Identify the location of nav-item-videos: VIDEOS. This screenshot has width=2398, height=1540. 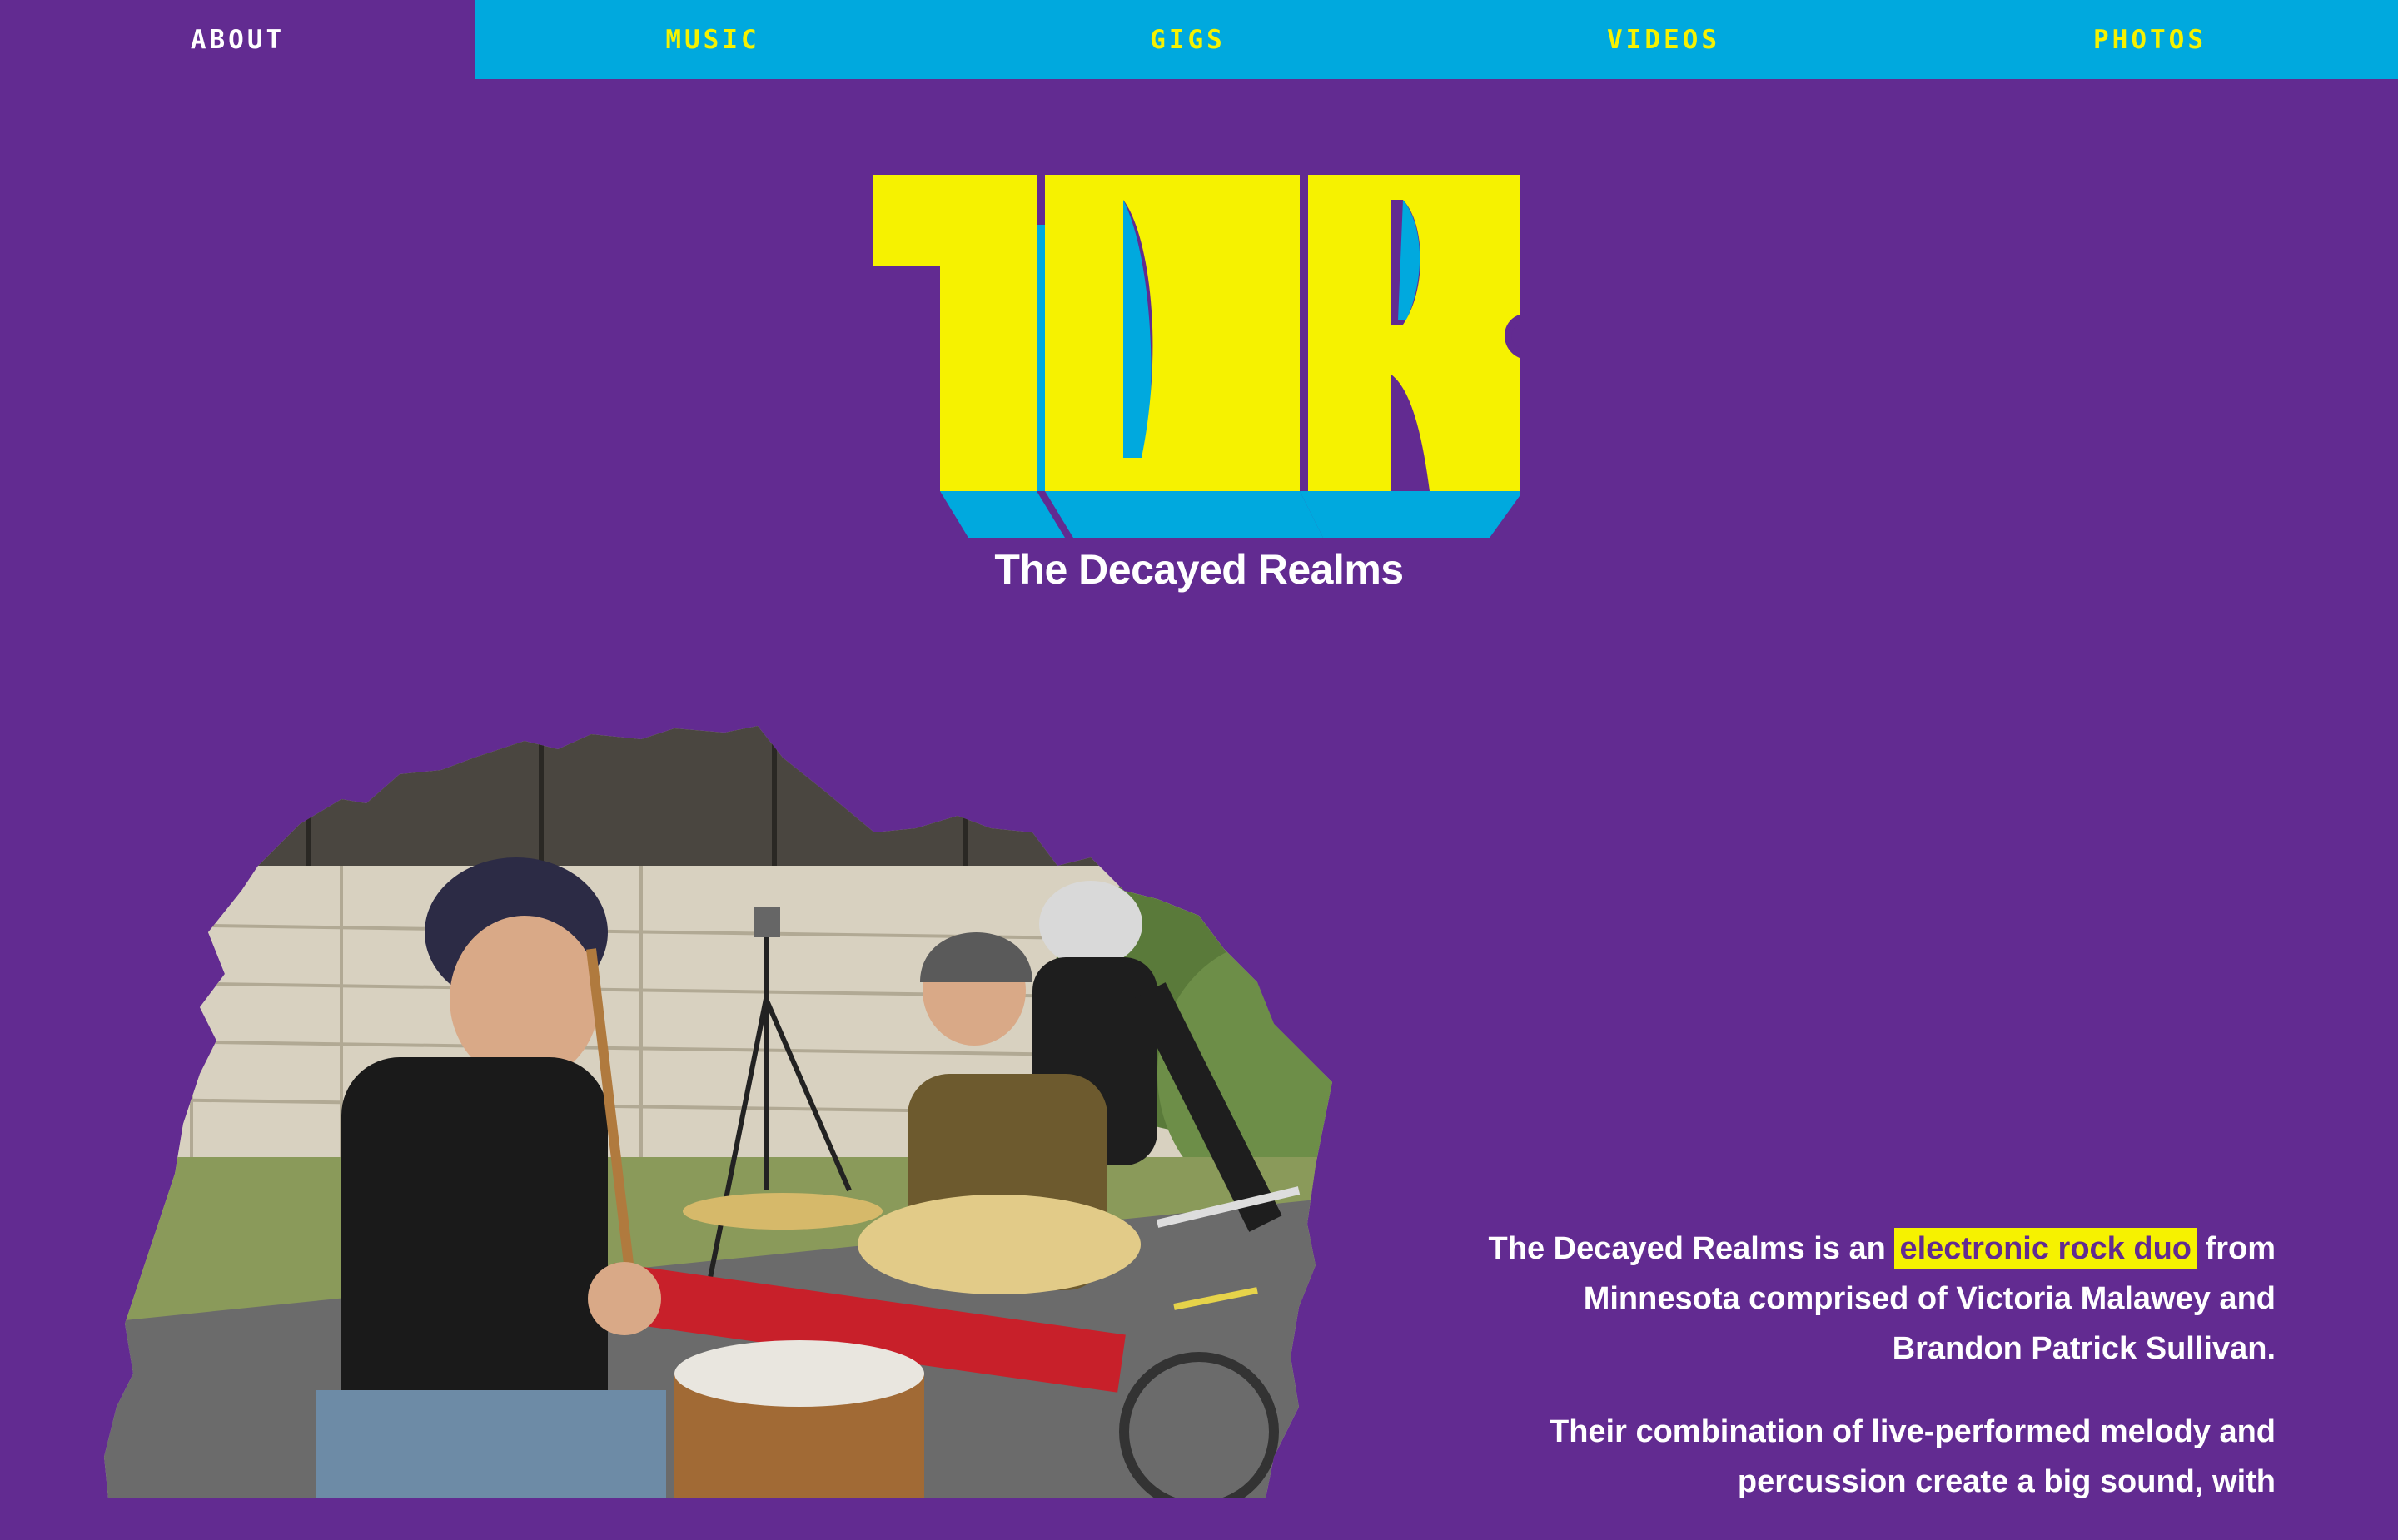
(1663, 40).